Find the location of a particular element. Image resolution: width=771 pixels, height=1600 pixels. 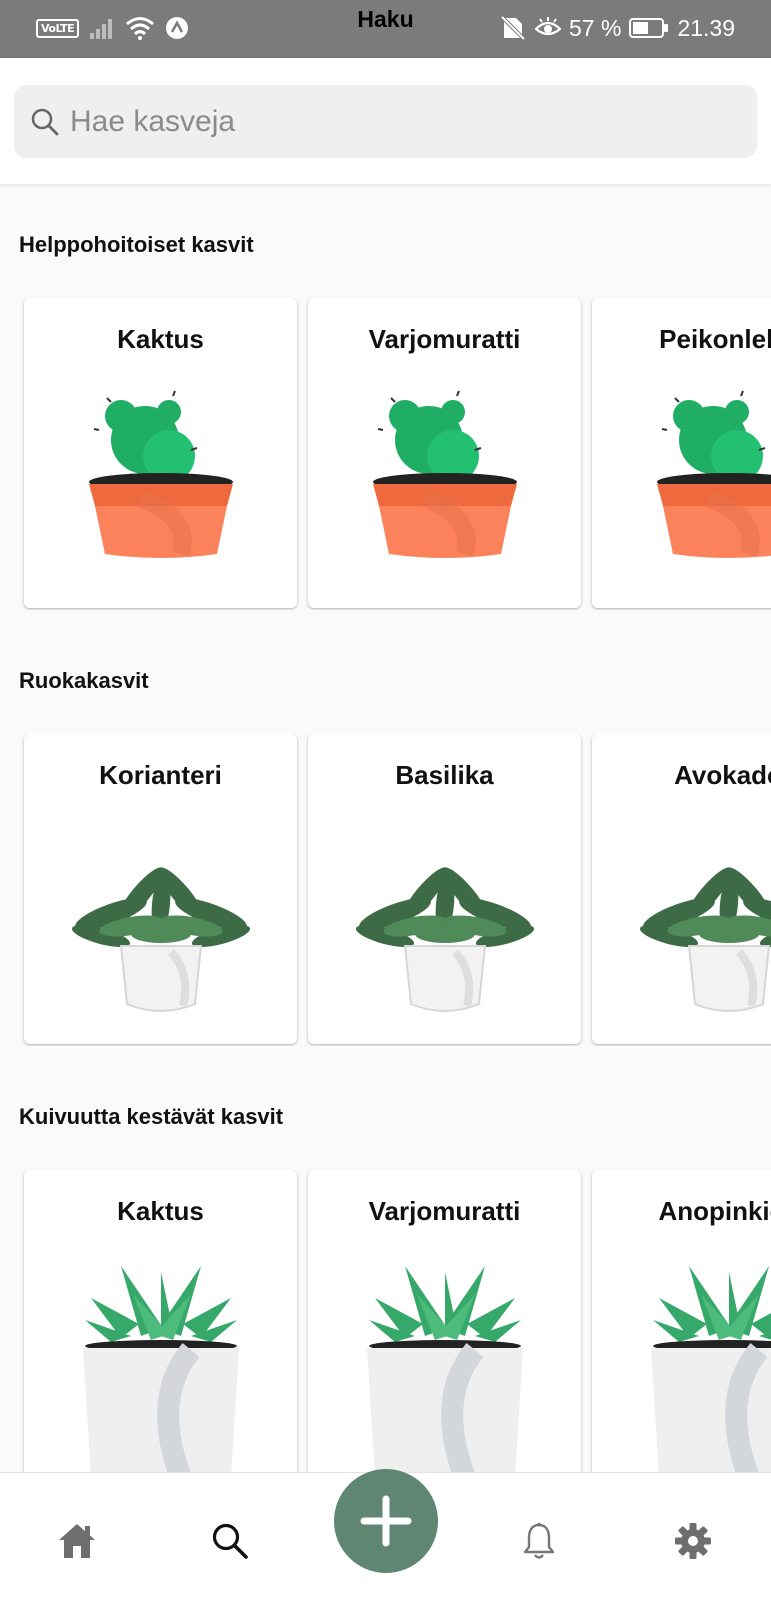

home-icon is located at coordinates (77, 1541).